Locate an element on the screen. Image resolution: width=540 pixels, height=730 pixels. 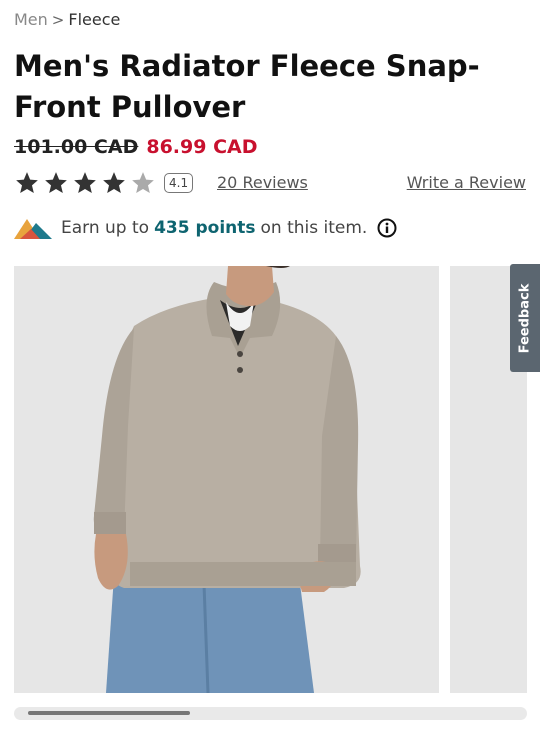
original-price: 101.00 CAD is located at coordinates (76, 147).